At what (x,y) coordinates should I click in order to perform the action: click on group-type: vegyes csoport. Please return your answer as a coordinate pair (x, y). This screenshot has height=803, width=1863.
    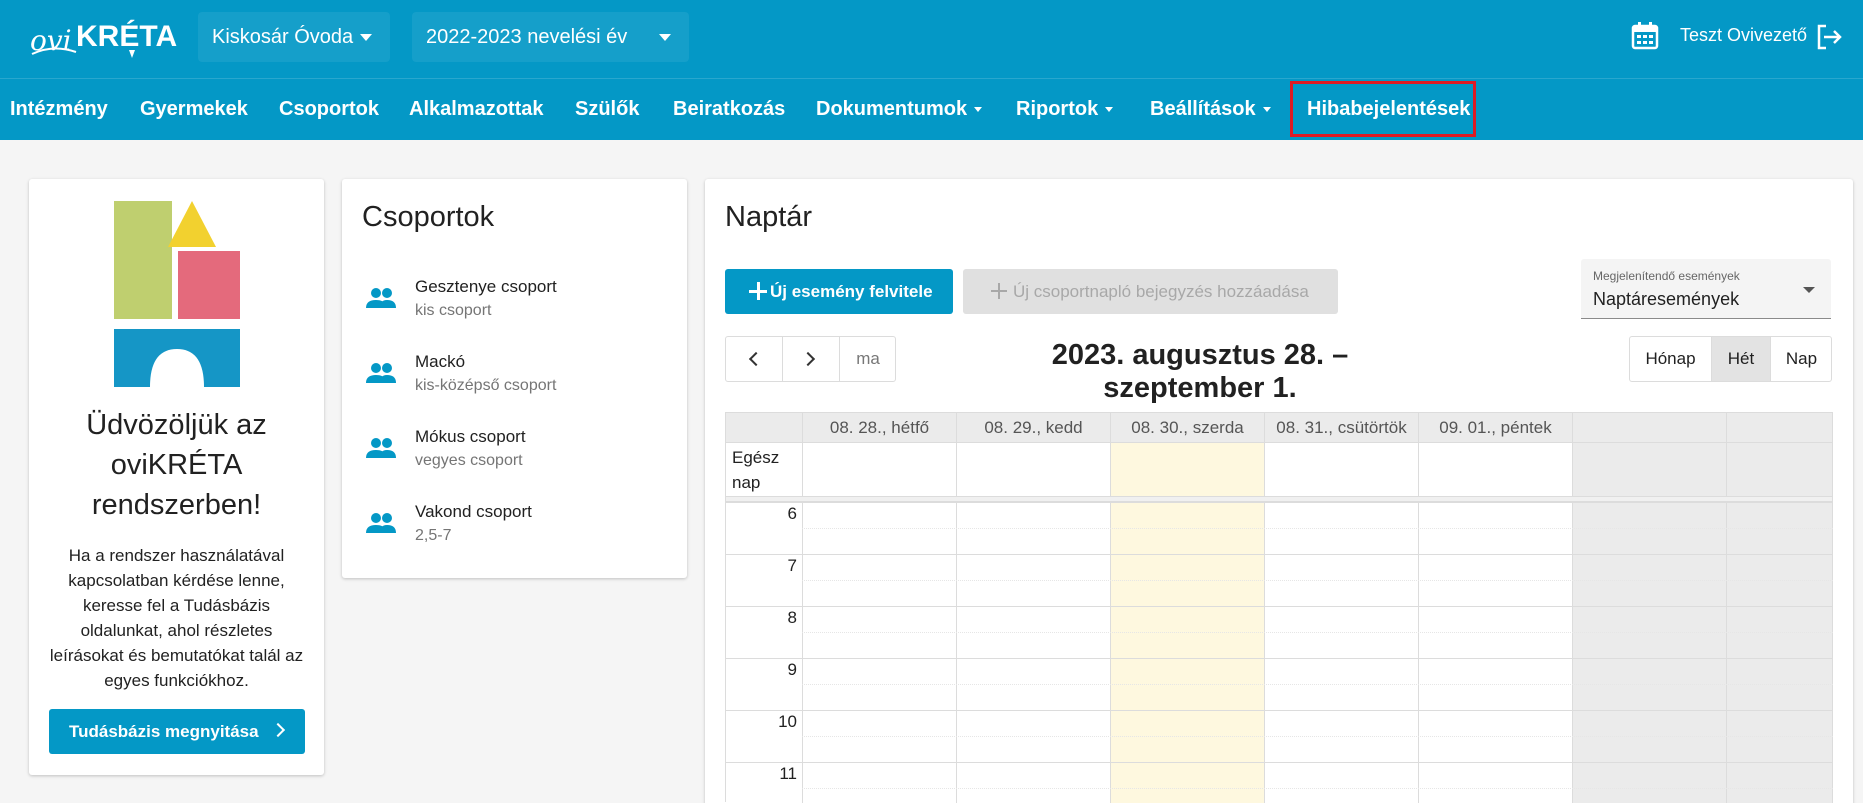
    Looking at the image, I should click on (469, 460).